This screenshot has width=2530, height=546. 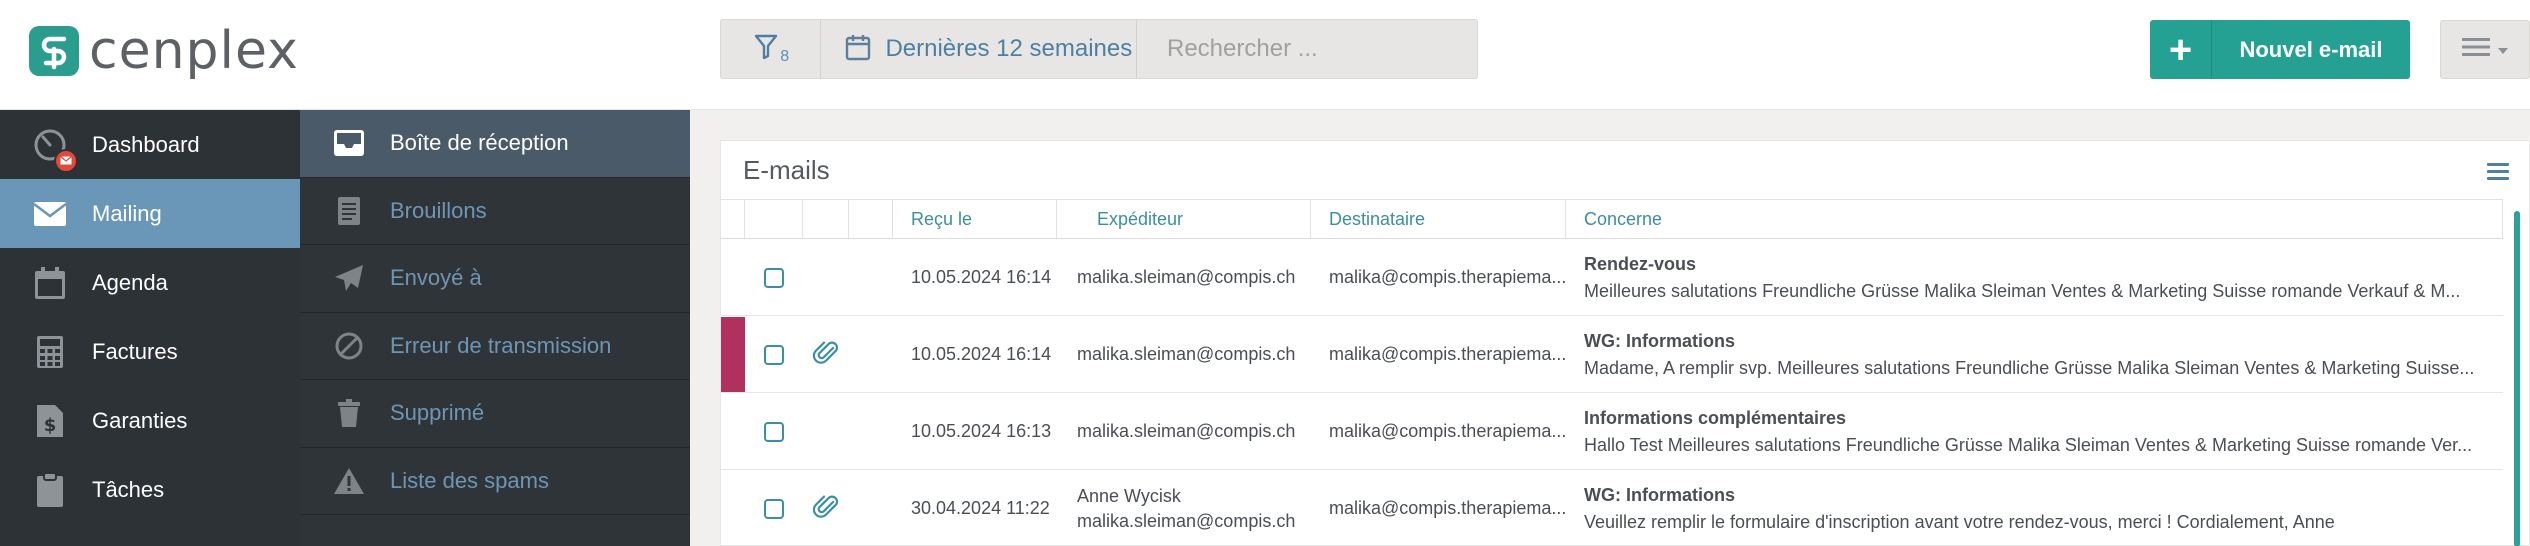 I want to click on sender-name: Anne Wycisk, so click(x=1129, y=495).